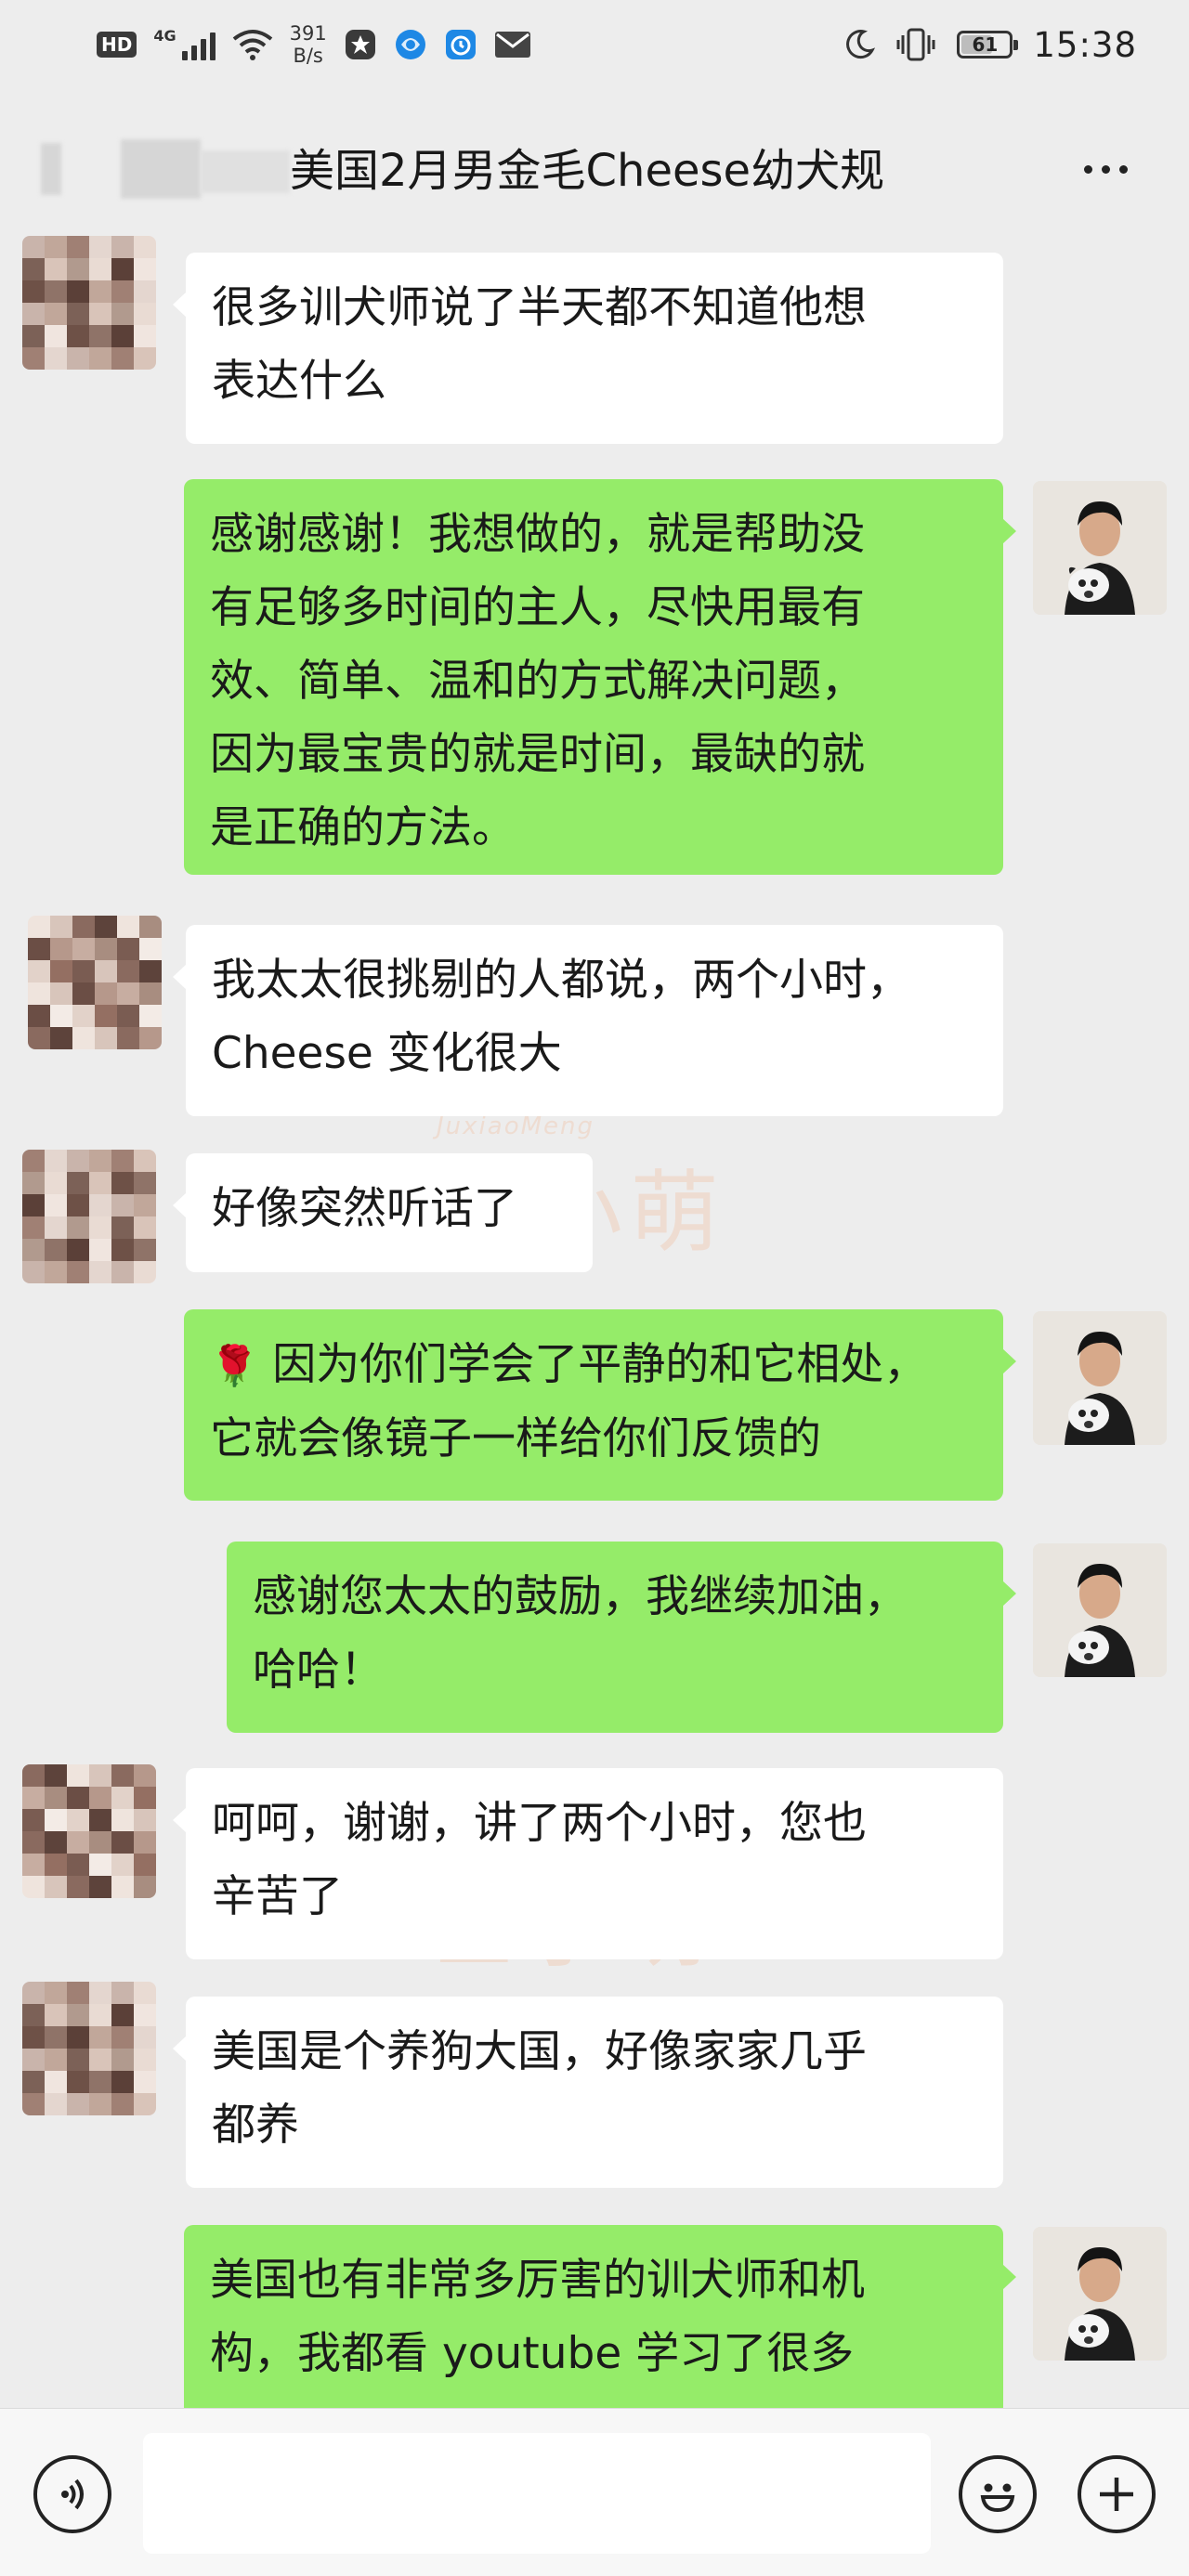 The width and height of the screenshot is (1189, 2576). I want to click on network-type: 4G, so click(164, 35).